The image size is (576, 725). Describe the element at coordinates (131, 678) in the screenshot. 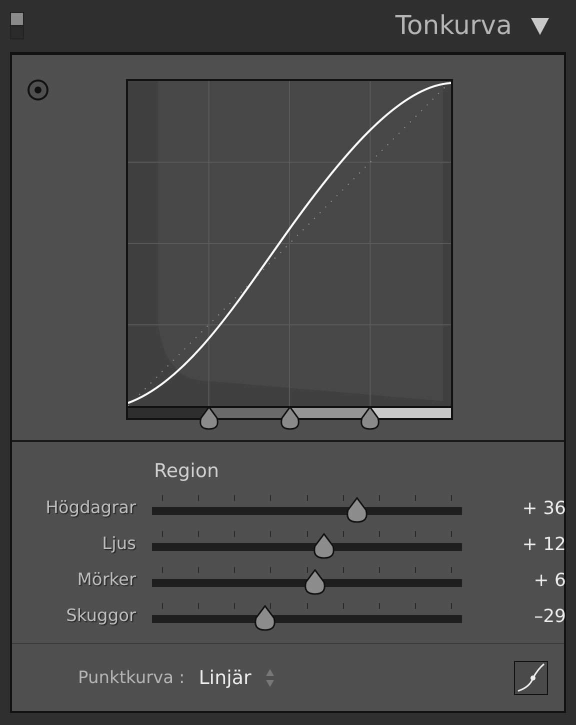

I see `point-curve-label: Punktkurva :` at that location.